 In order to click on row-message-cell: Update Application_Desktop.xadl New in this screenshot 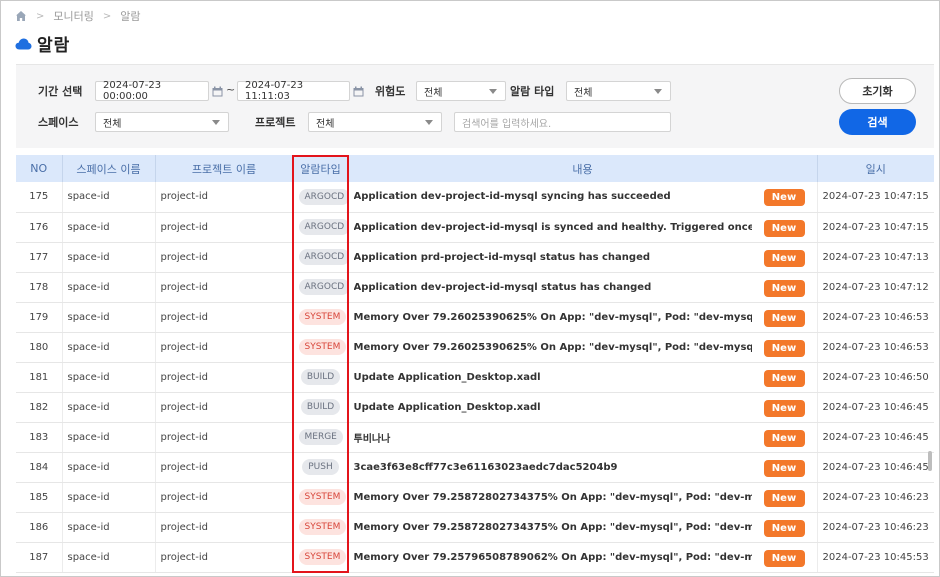, I will do `click(582, 407)`.